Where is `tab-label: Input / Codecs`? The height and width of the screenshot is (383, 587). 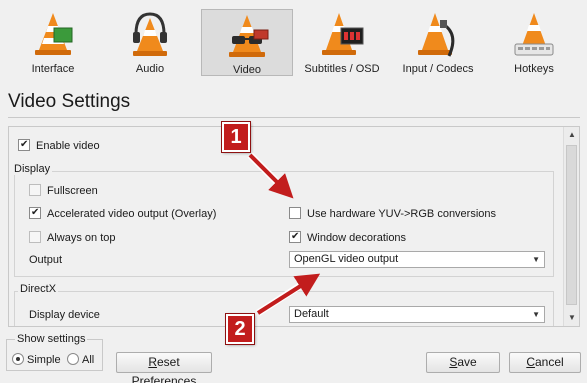
tab-label: Input / Codecs is located at coordinates (438, 69).